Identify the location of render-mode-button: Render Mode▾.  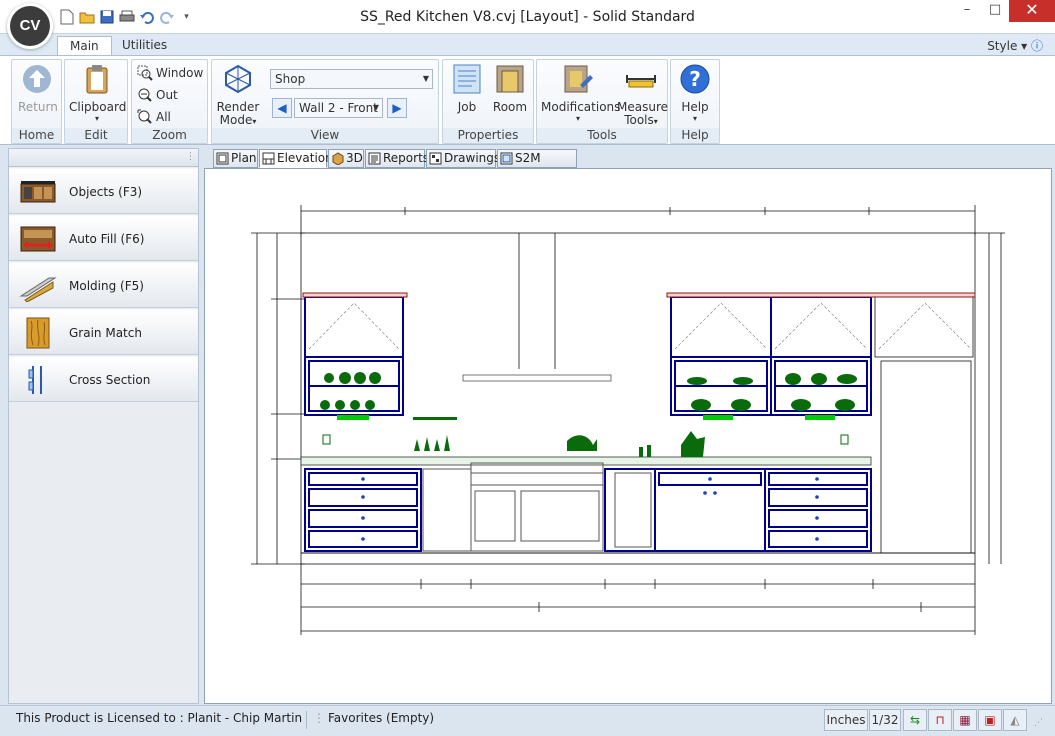
(238, 95).